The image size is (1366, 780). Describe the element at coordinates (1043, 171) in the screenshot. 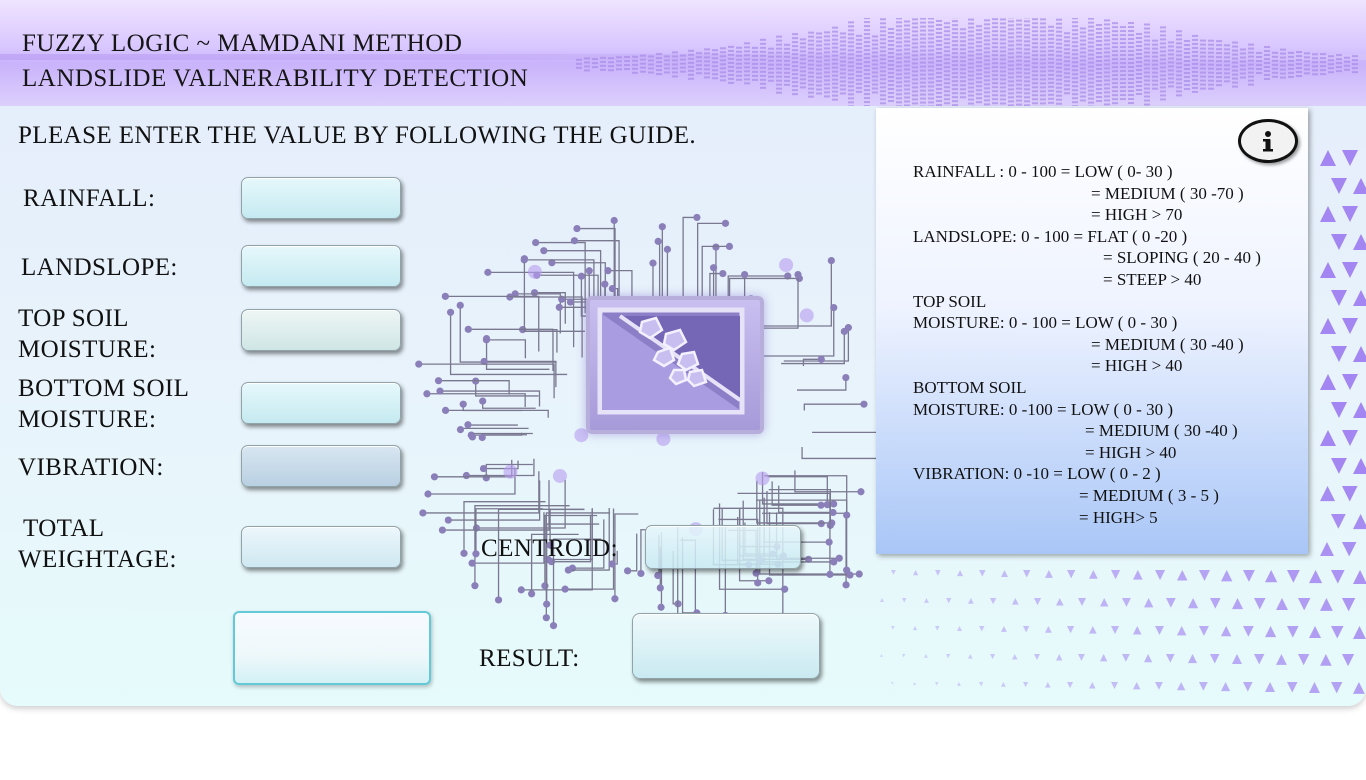

I see `guide-line: RAINFALL : 0 - 100 = LOW ( 0- 30 )` at that location.